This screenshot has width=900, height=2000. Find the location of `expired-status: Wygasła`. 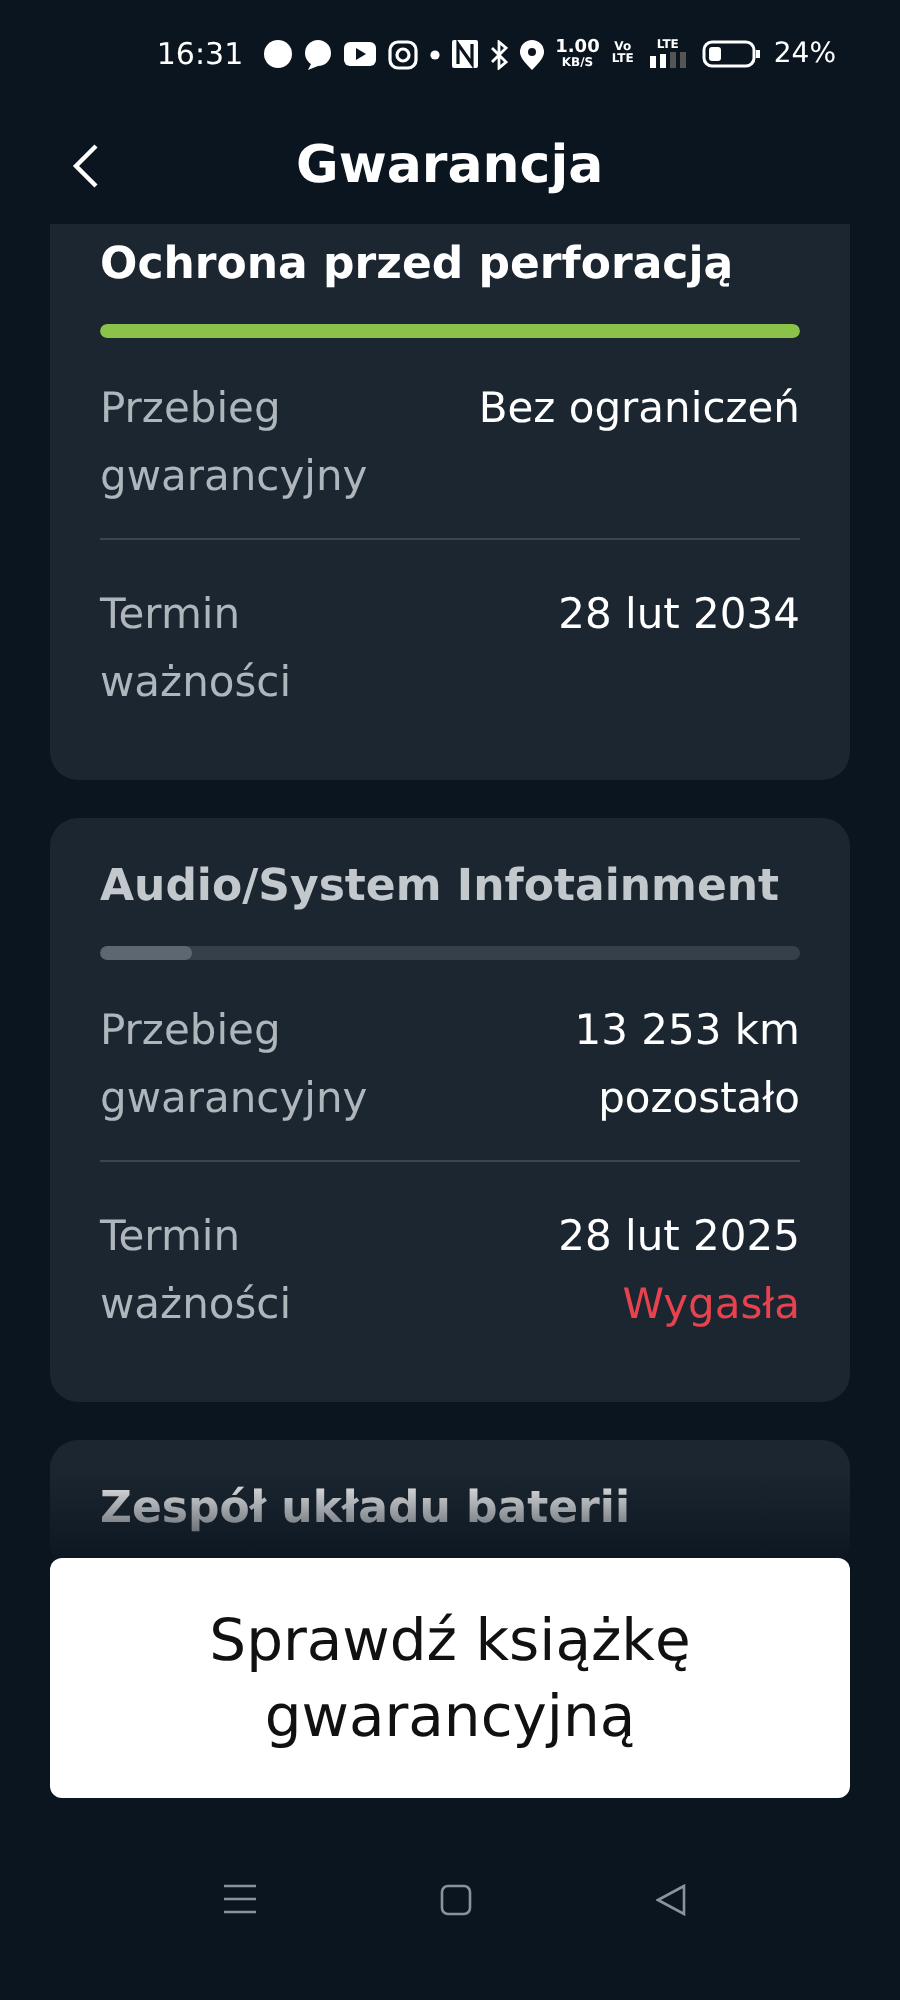

expired-status: Wygasła is located at coordinates (711, 1304).